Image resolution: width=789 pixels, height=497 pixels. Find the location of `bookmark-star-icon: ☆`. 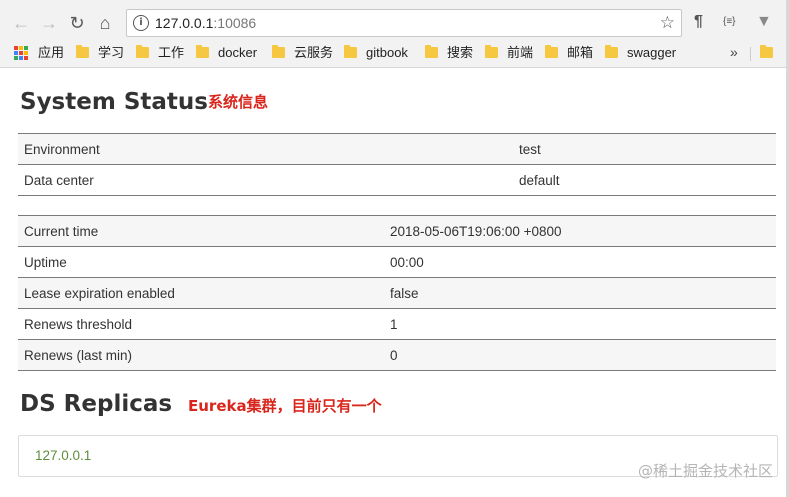

bookmark-star-icon: ☆ is located at coordinates (667, 23).